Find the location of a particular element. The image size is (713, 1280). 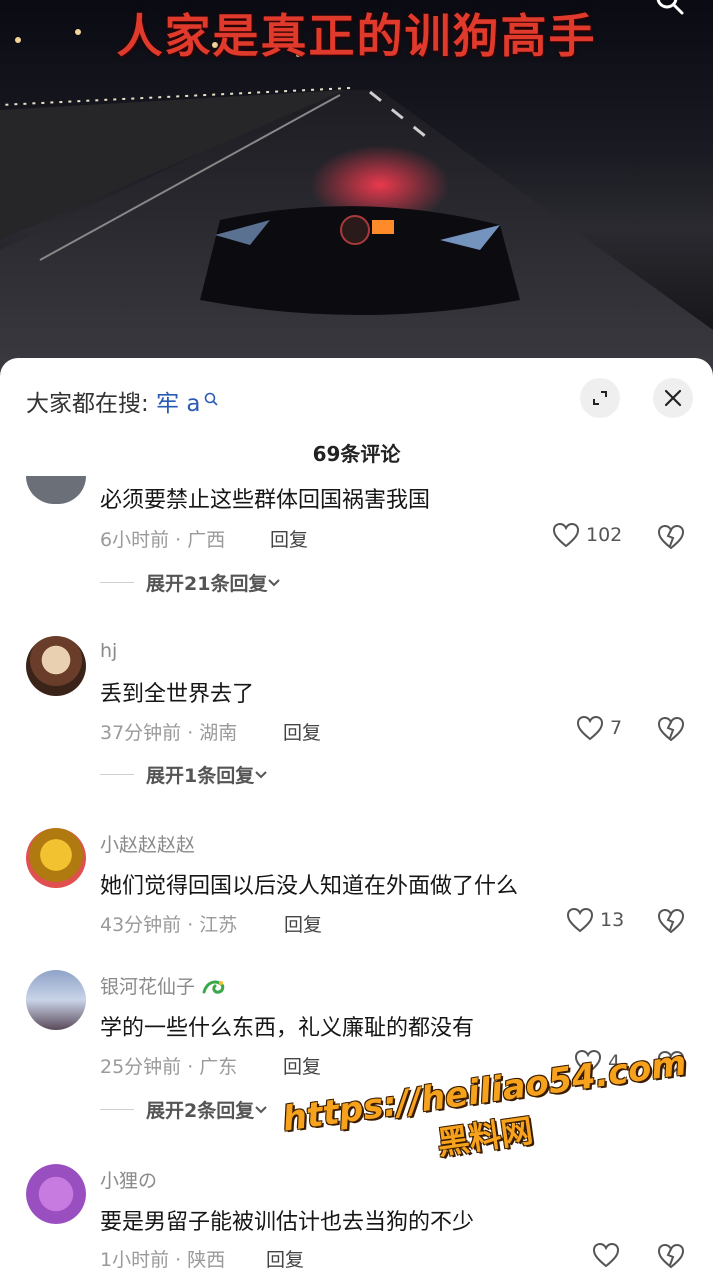

comment-username-row: 银河花仙子 is located at coordinates (163, 986).